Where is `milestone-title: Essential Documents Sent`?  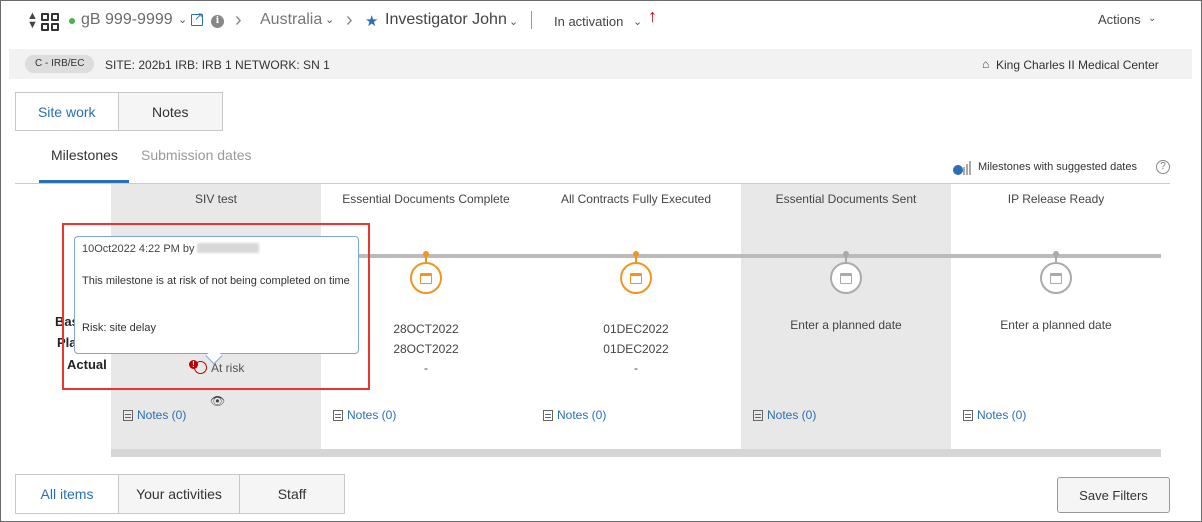 milestone-title: Essential Documents Sent is located at coordinates (846, 199).